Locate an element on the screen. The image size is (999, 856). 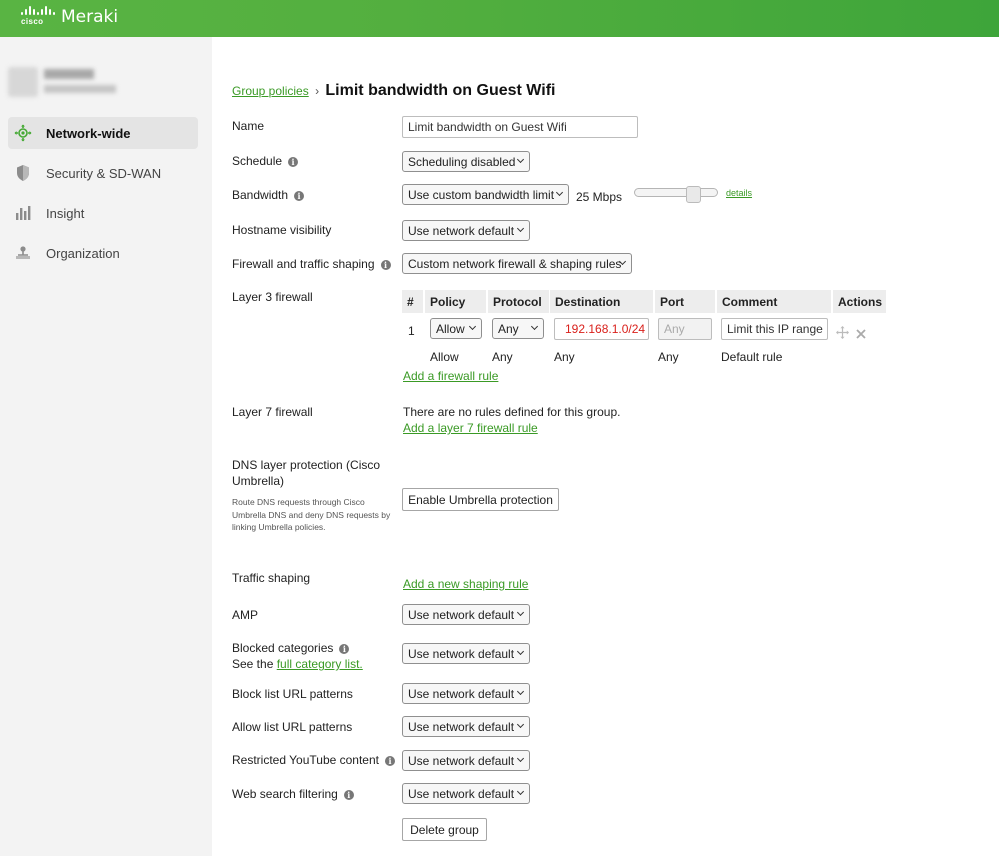
shield-icon is located at coordinates (23, 173).